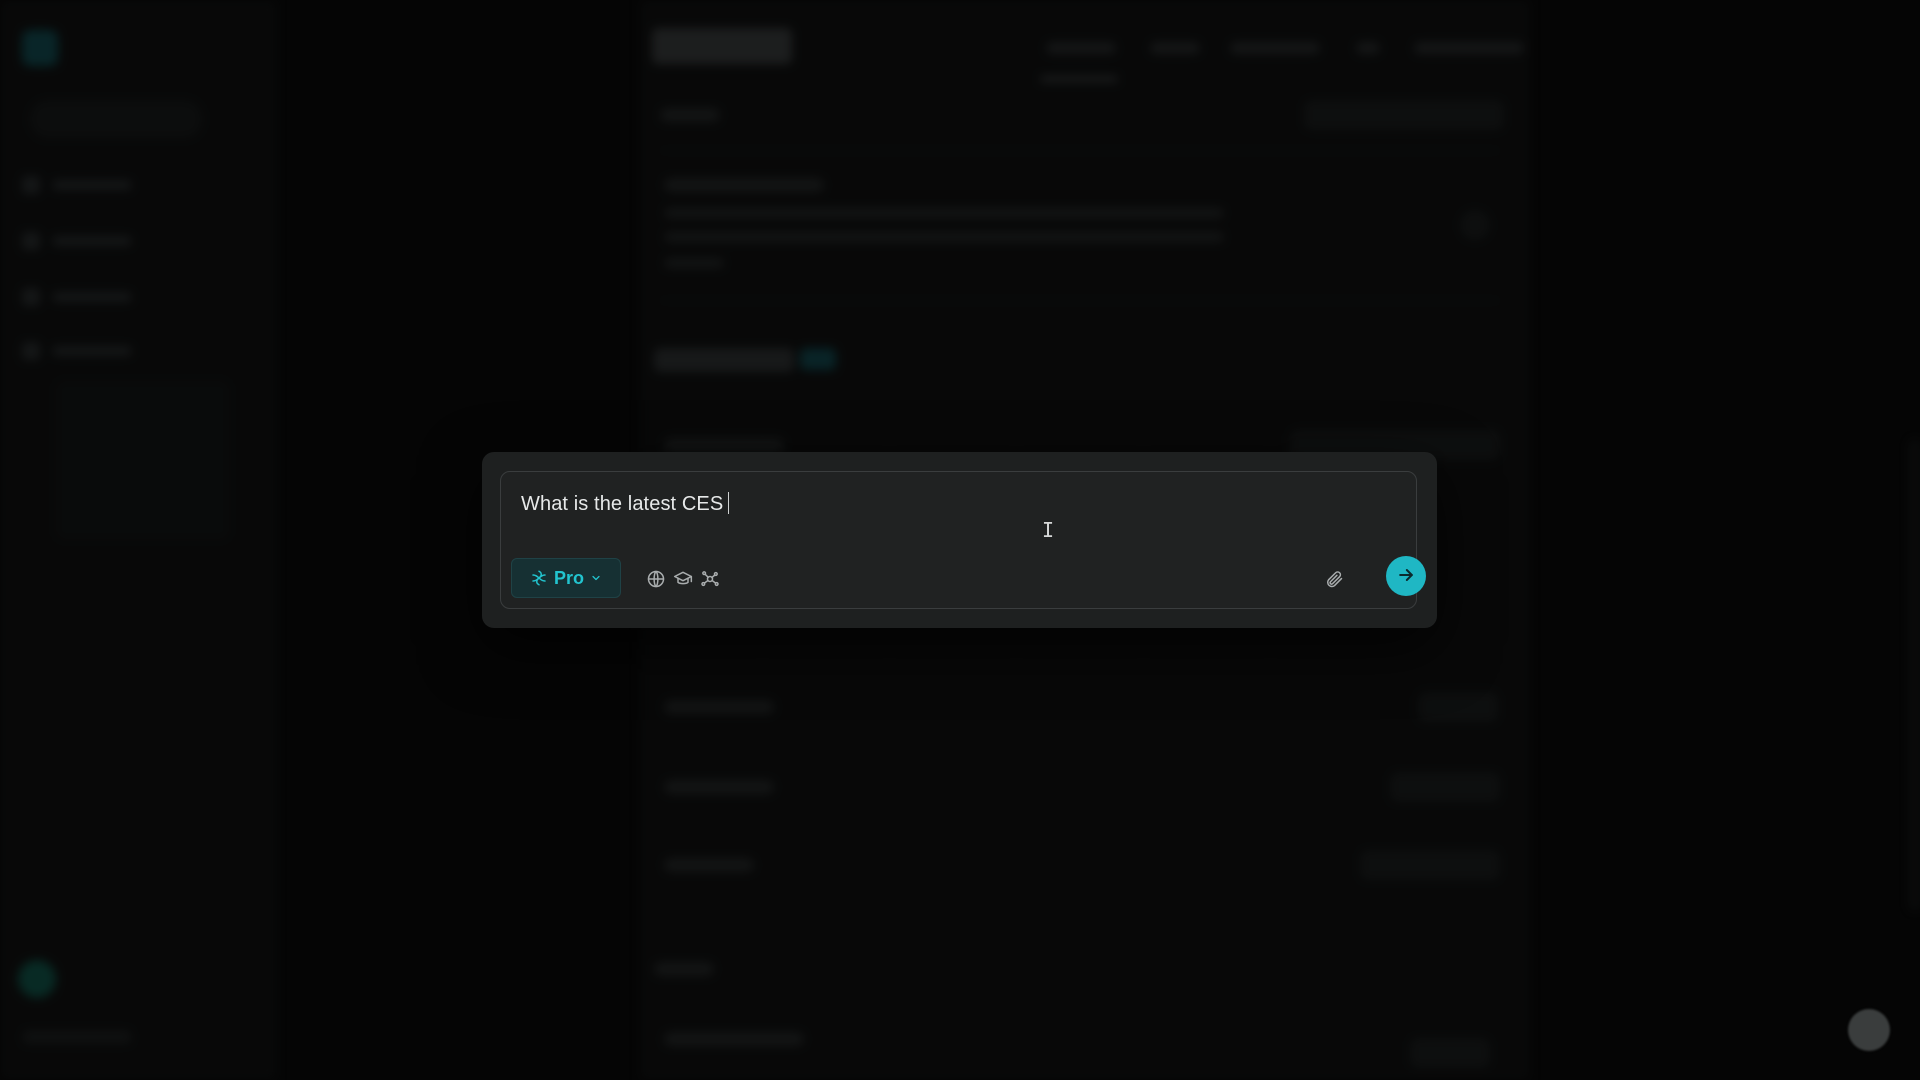  What do you see at coordinates (963, 540) in the screenshot?
I see `search-input: What is the latest CES I Pro` at bounding box center [963, 540].